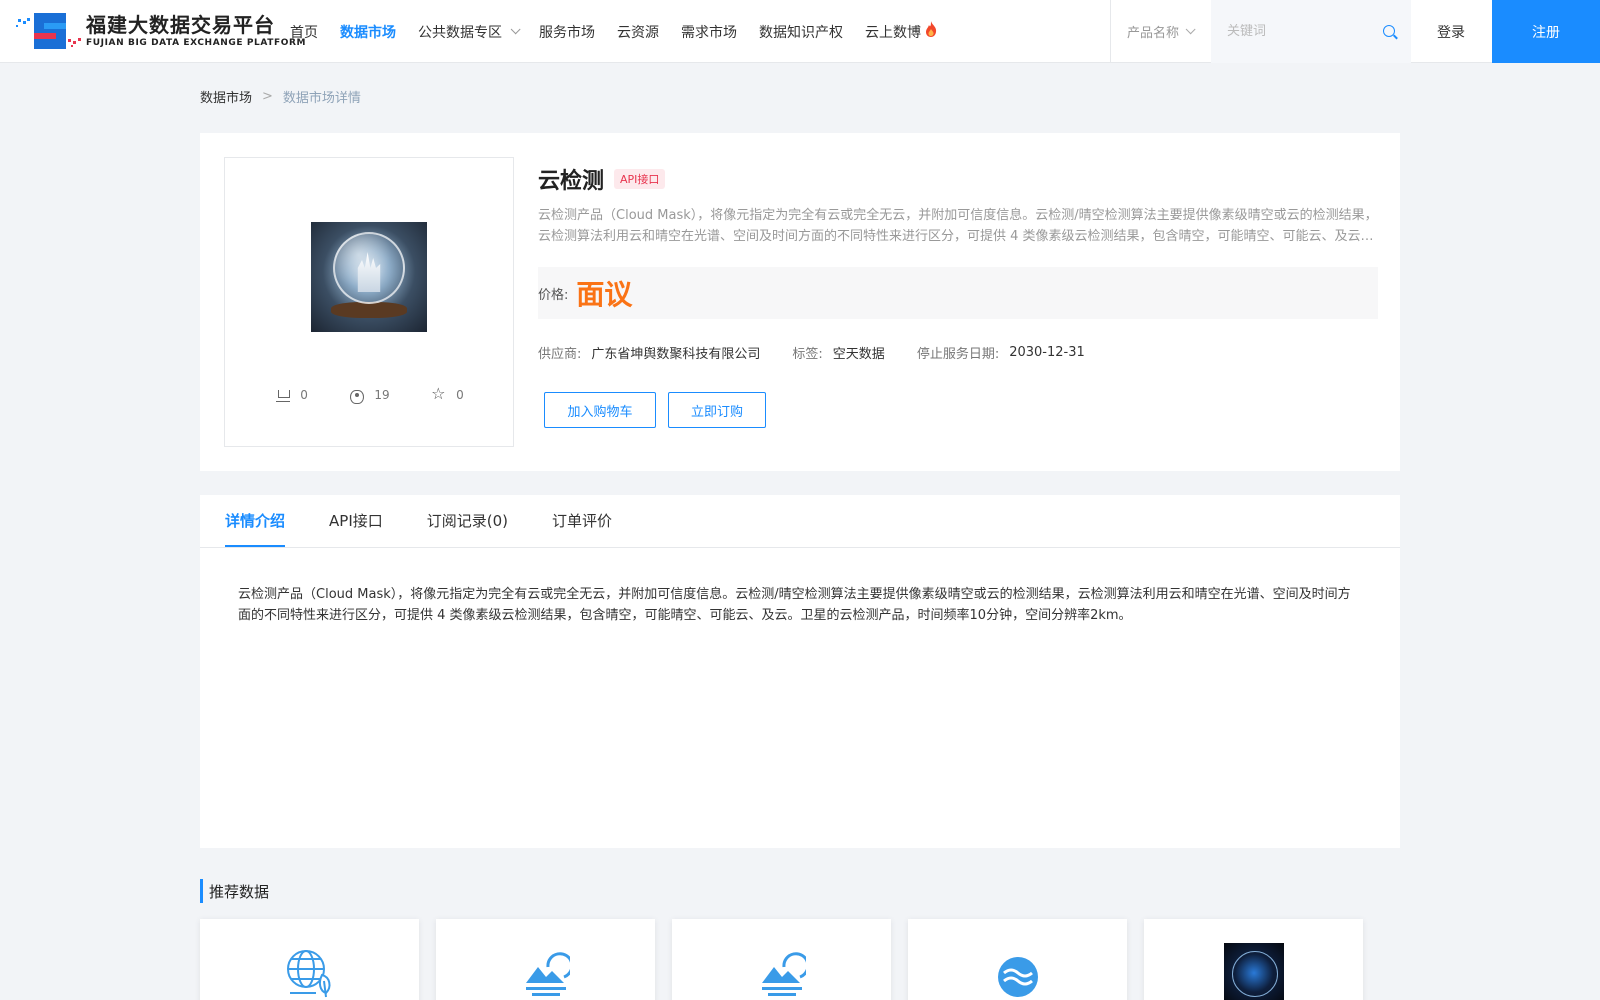 The image size is (1600, 1000). What do you see at coordinates (356, 520) in the screenshot?
I see `tab-api: API接口` at bounding box center [356, 520].